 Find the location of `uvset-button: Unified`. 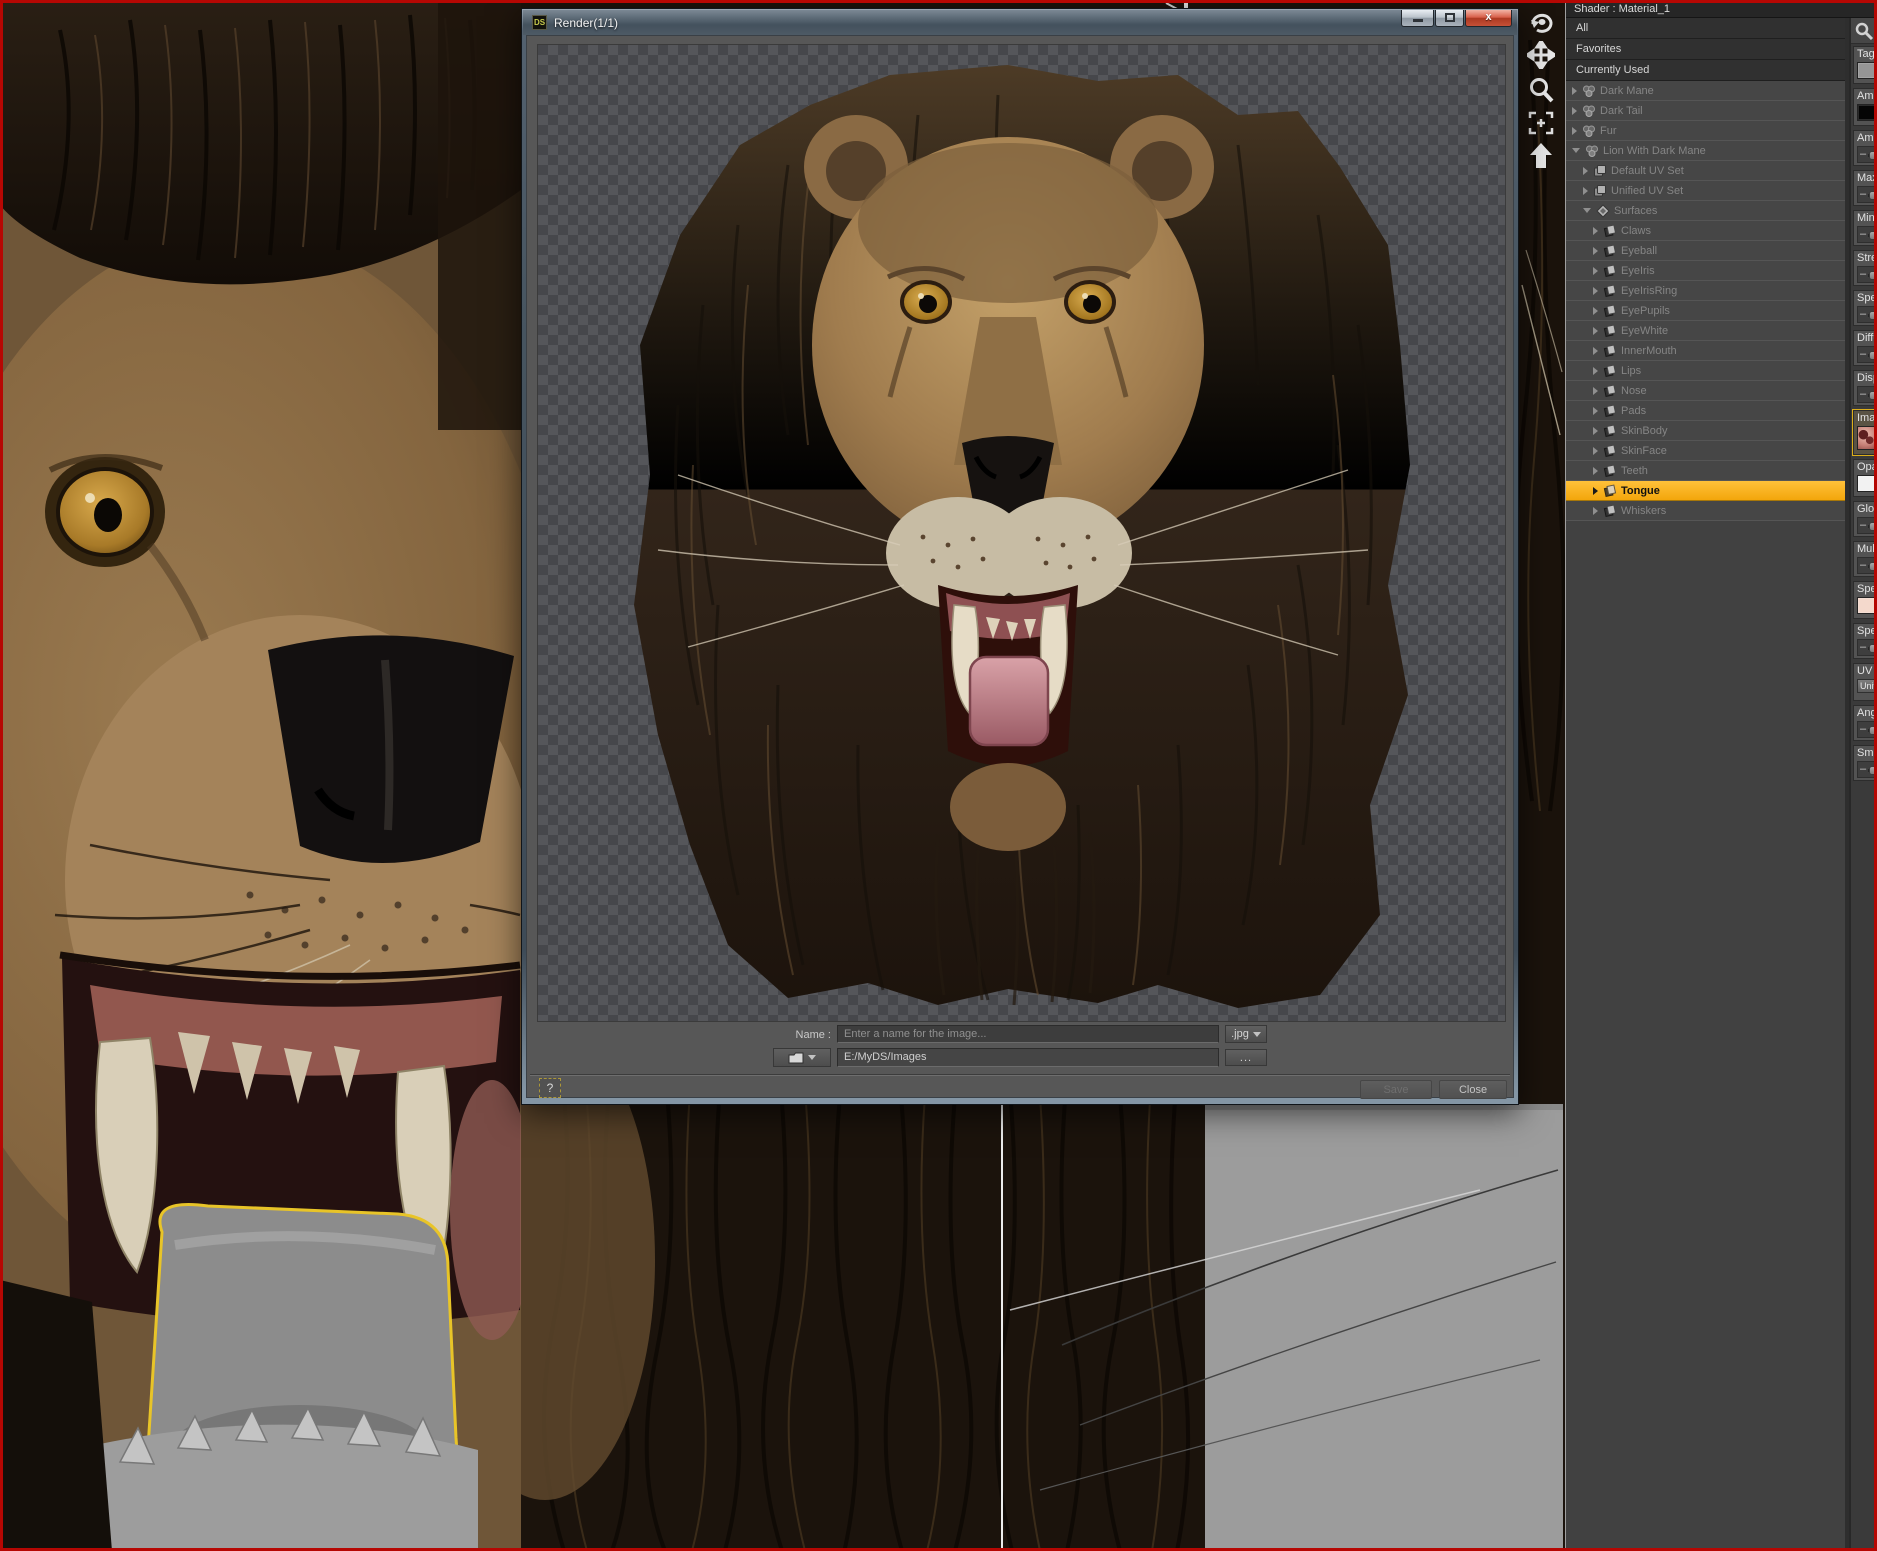

uvset-button: Unified is located at coordinates (1867, 686).